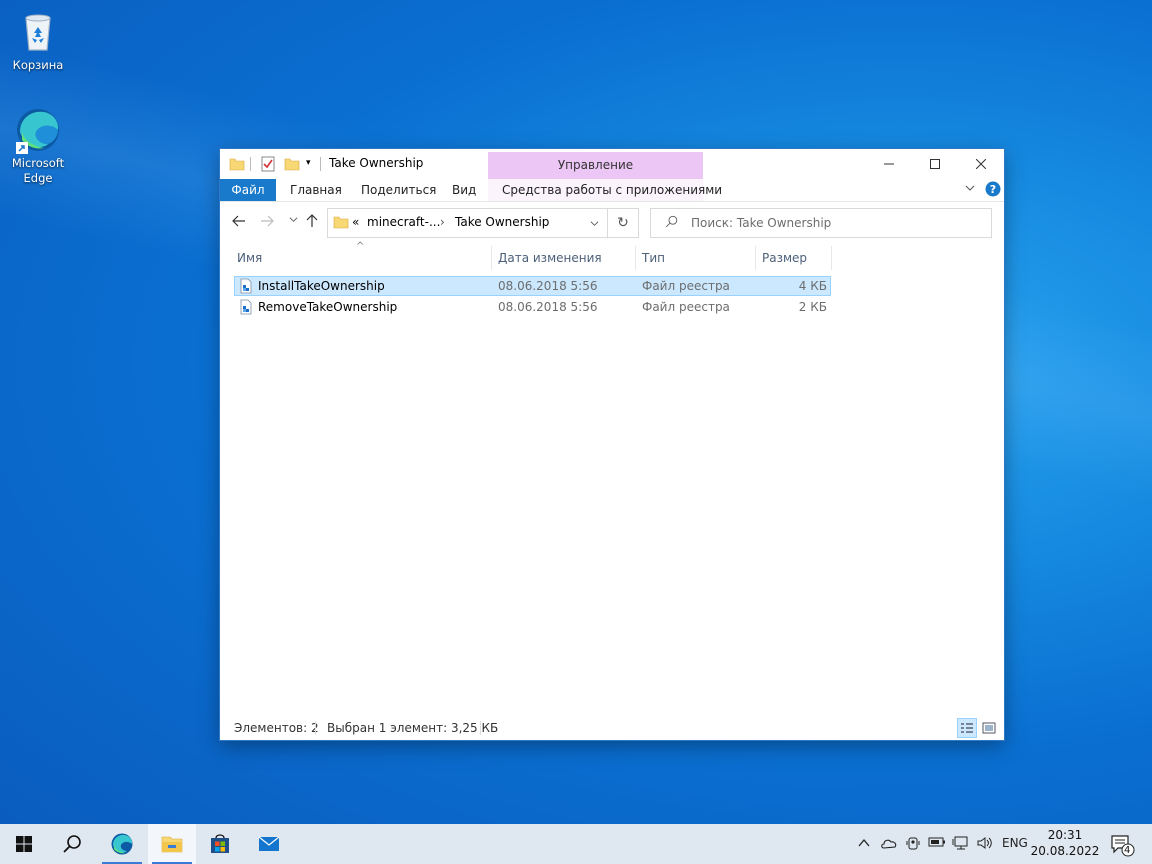 The image size is (1152, 864). Describe the element at coordinates (784, 258) in the screenshot. I see `column-size: Размер` at that location.